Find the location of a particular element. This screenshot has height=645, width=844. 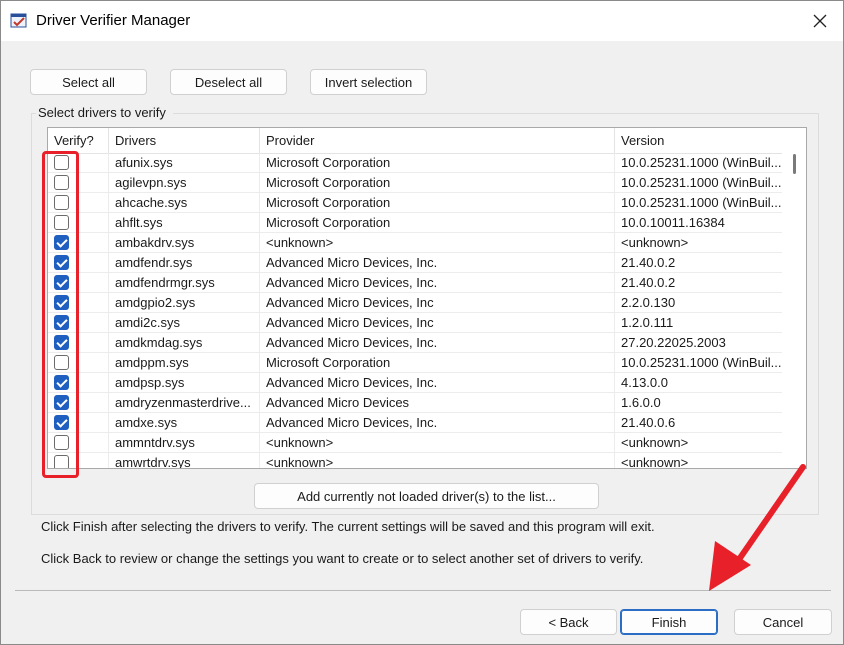

driver-name: amdfendrmgr.sys is located at coordinates (184, 282).